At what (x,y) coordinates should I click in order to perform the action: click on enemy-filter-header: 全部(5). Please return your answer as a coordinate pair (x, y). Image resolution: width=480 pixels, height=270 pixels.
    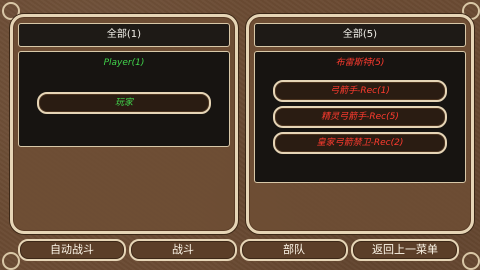
    Looking at the image, I should click on (360, 35).